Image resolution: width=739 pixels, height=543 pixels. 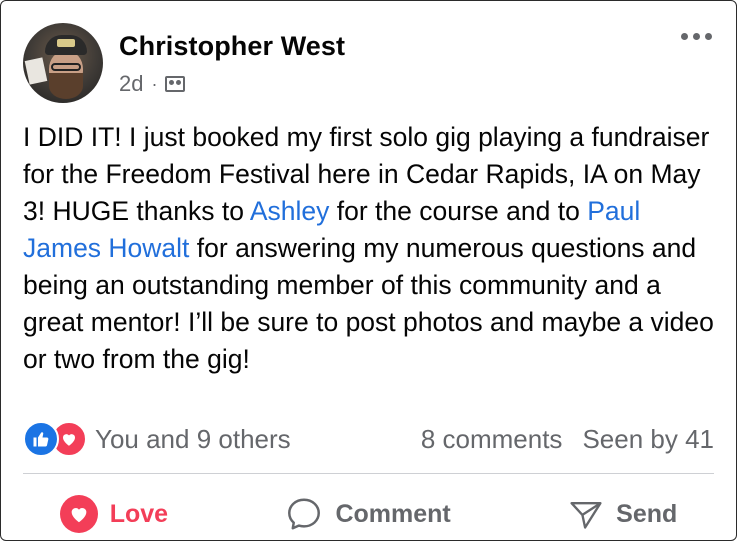 I want to click on love-heart-icon, so click(x=78, y=514).